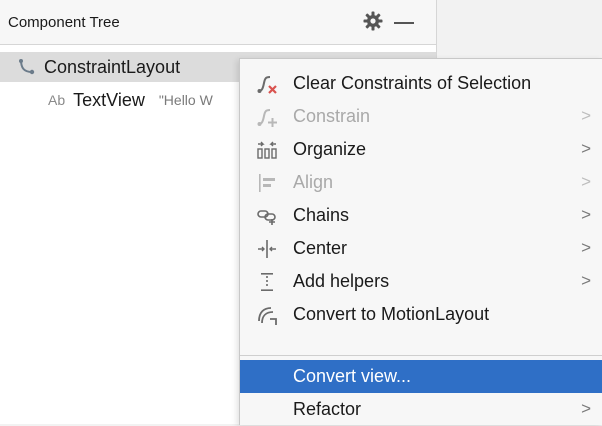  I want to click on organize-icon, so click(267, 150).